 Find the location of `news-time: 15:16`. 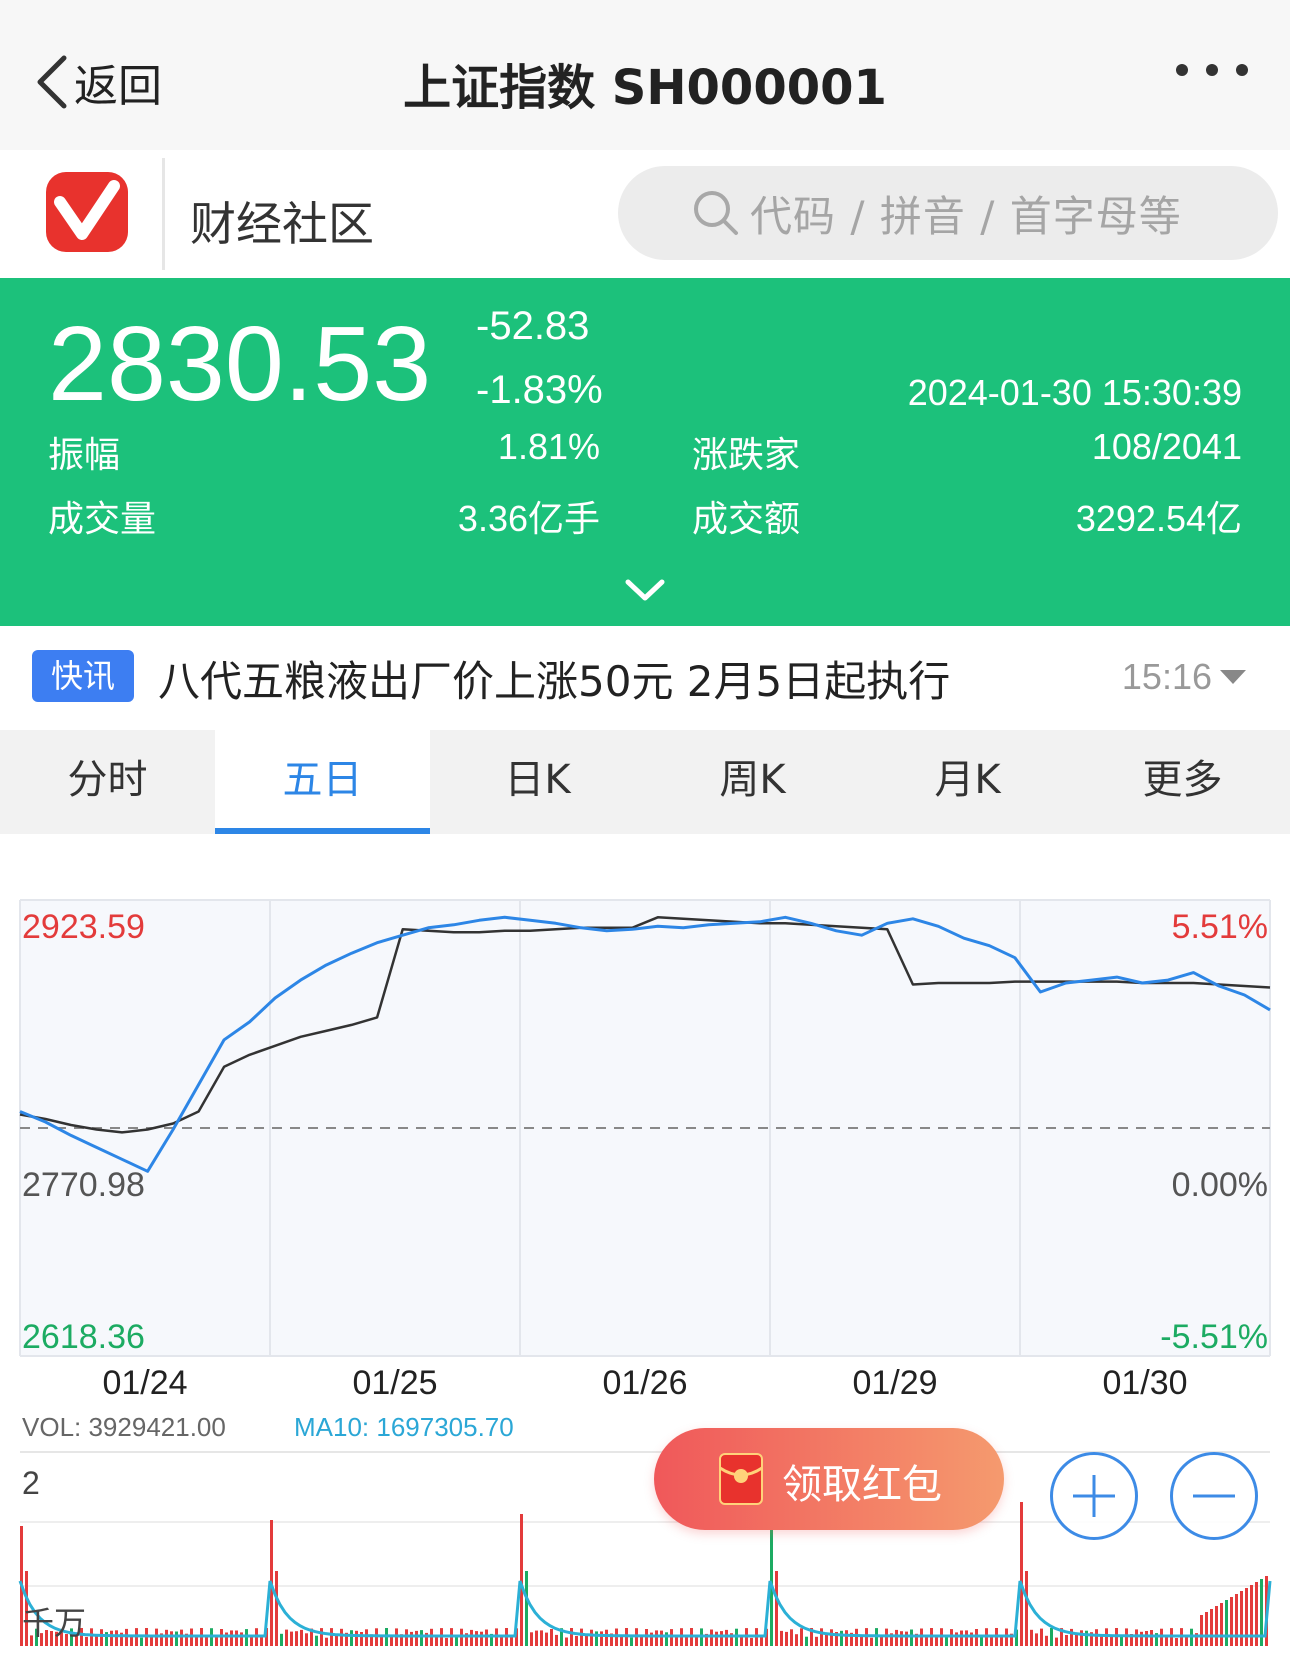

news-time: 15:16 is located at coordinates (1166, 676).